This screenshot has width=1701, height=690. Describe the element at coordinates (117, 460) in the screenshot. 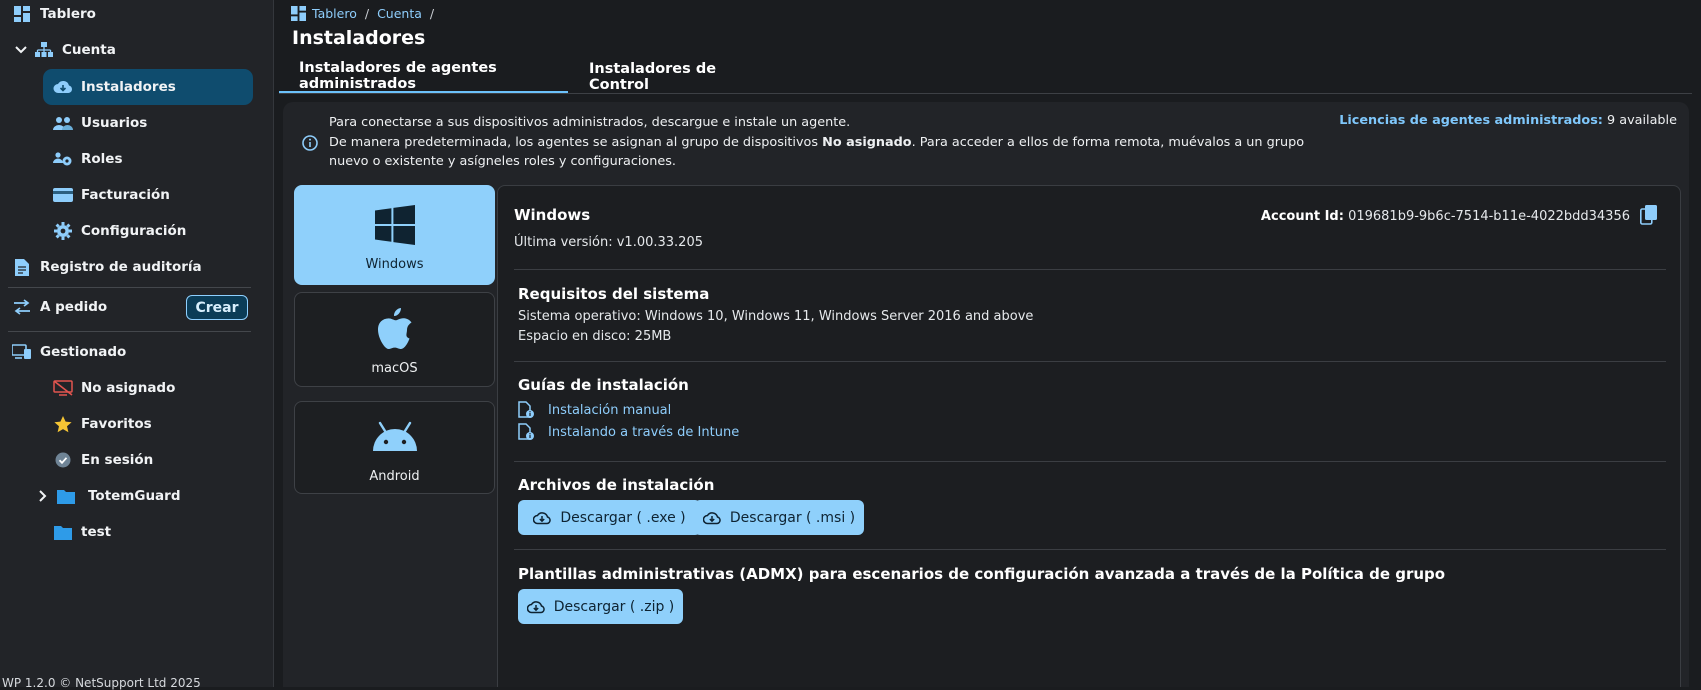

I see `sidebar-item-label: En sesión` at that location.